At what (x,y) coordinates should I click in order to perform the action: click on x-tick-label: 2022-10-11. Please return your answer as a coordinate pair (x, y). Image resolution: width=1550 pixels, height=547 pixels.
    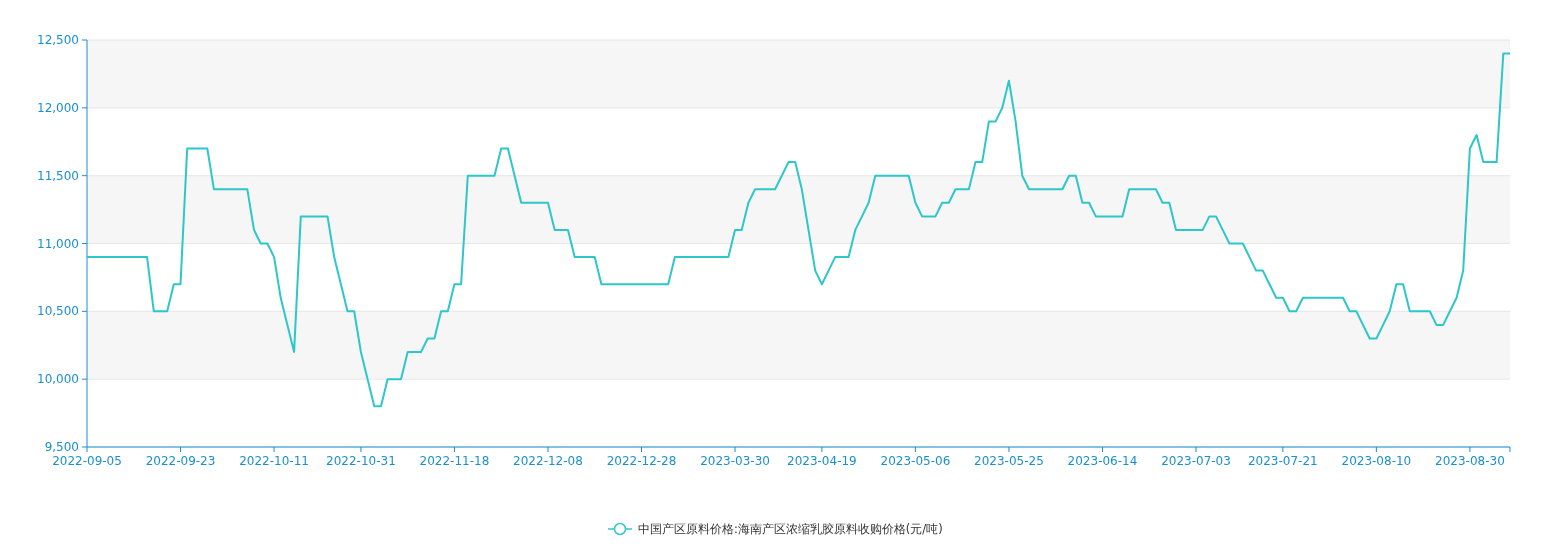
    Looking at the image, I should click on (274, 461).